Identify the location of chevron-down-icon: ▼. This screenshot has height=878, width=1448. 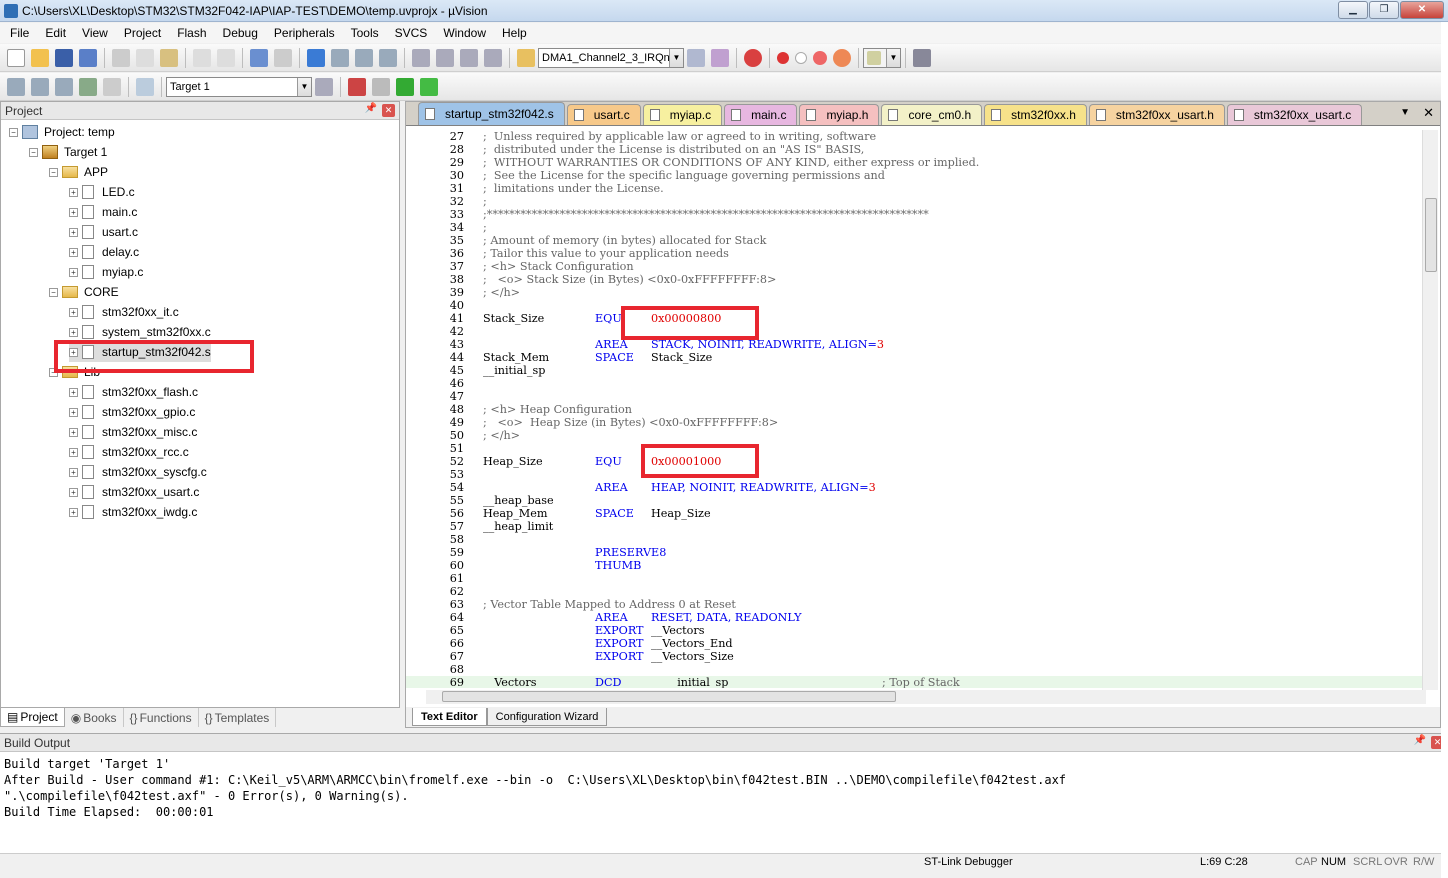
(893, 57).